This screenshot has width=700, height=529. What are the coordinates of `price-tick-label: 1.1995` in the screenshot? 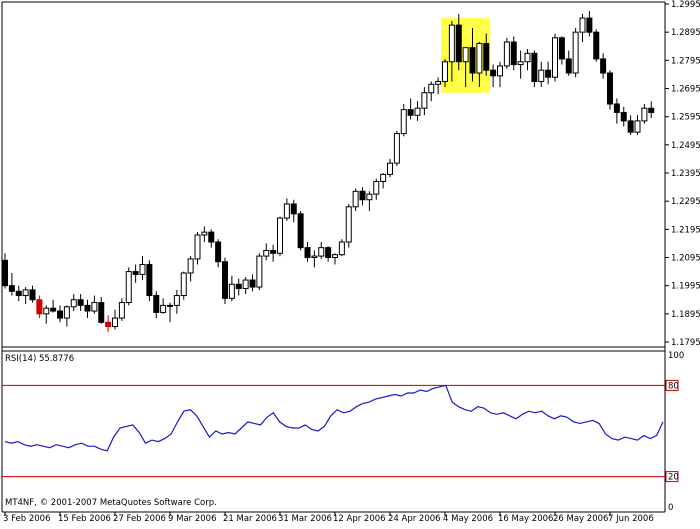 It's located at (685, 287).